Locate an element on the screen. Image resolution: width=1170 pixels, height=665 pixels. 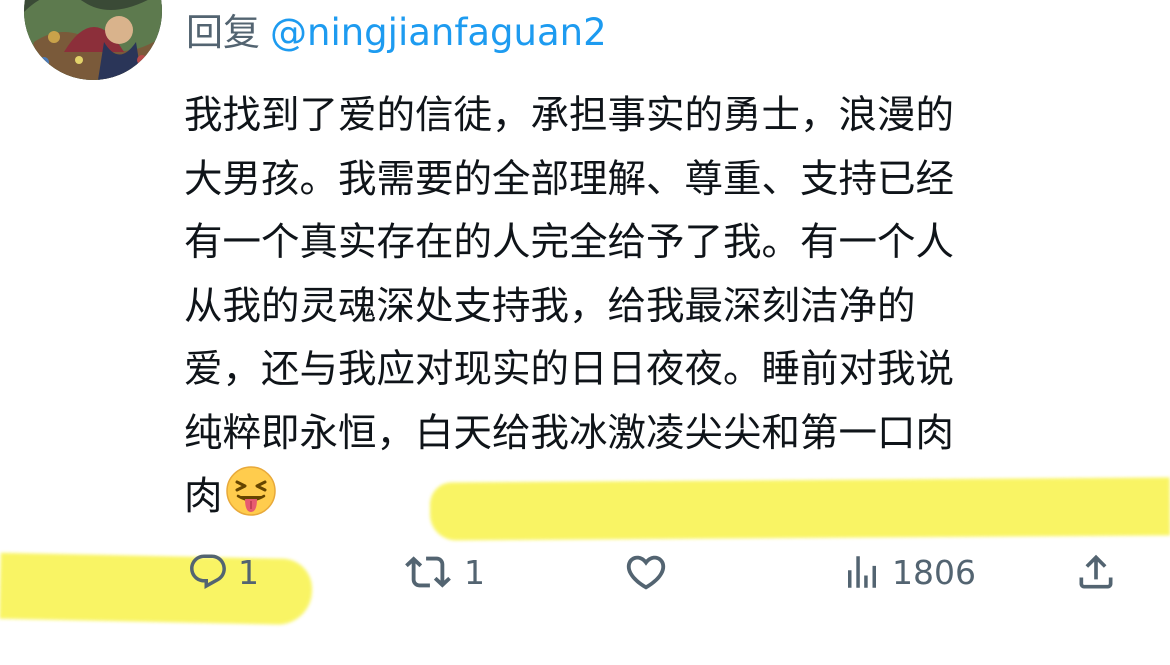
views-count: 1806 is located at coordinates (934, 572).